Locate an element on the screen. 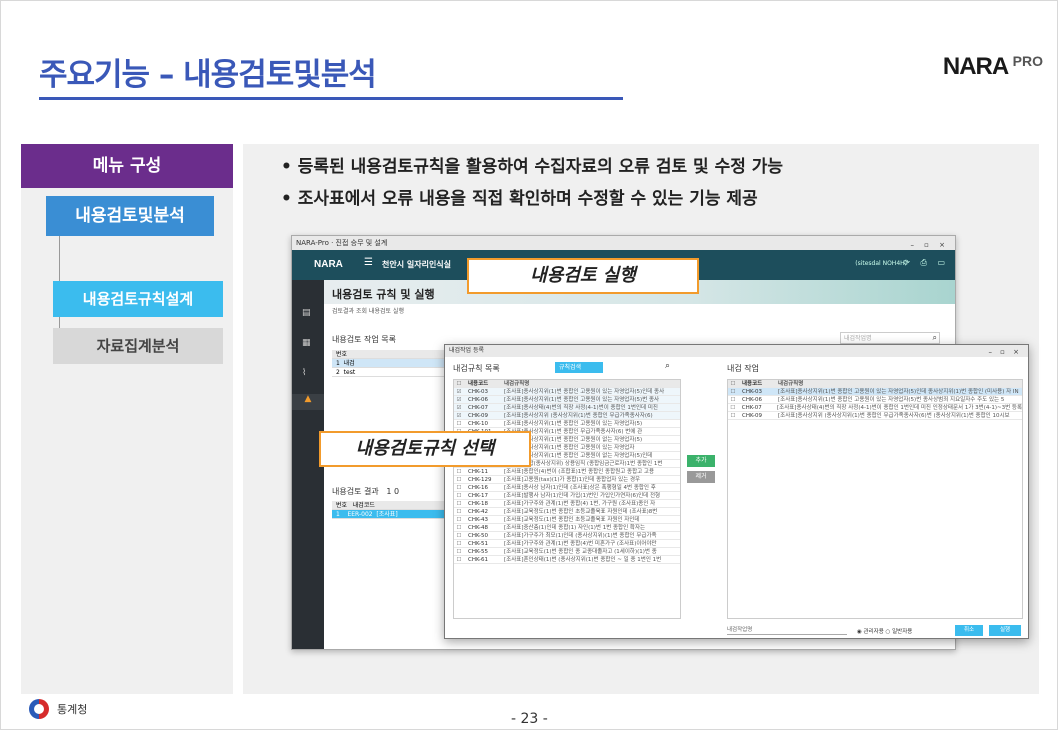 Image resolution: width=1058 pixels, height=730 pixels. callout-run: 내용검토 실행 is located at coordinates (583, 276).